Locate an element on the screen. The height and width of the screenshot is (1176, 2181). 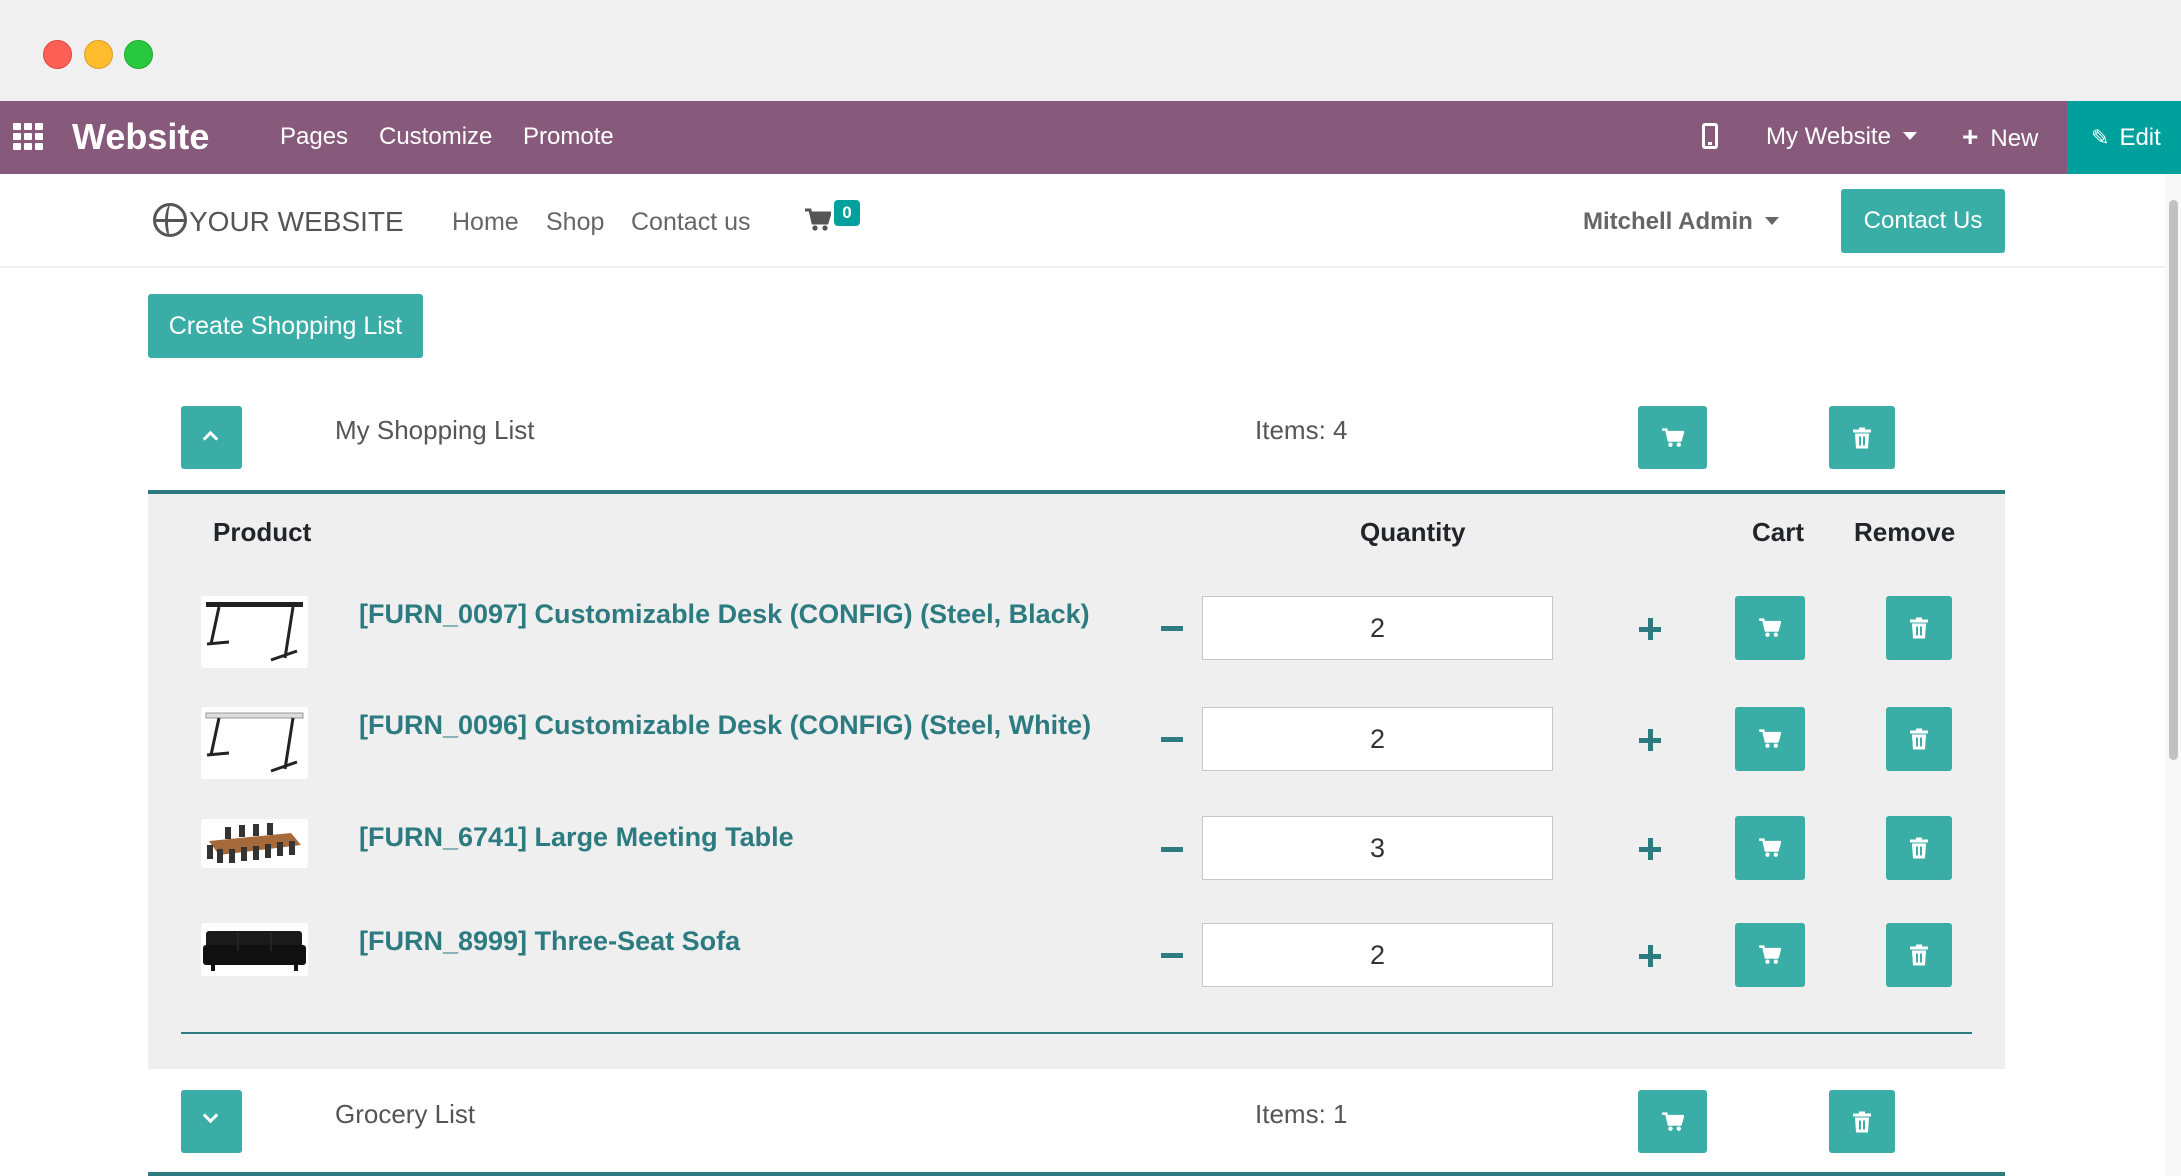
window-titlebar is located at coordinates (1090, 50).